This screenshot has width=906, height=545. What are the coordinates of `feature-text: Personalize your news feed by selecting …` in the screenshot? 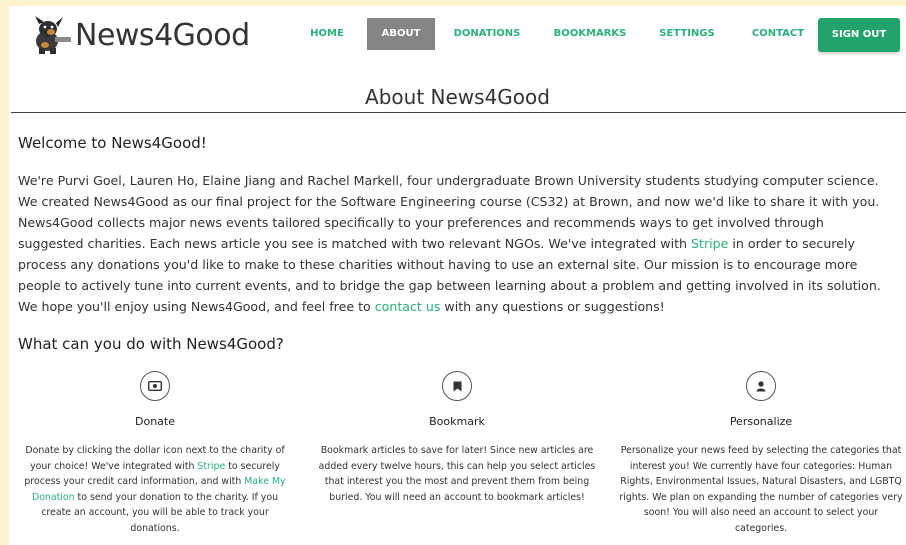 It's located at (761, 489).